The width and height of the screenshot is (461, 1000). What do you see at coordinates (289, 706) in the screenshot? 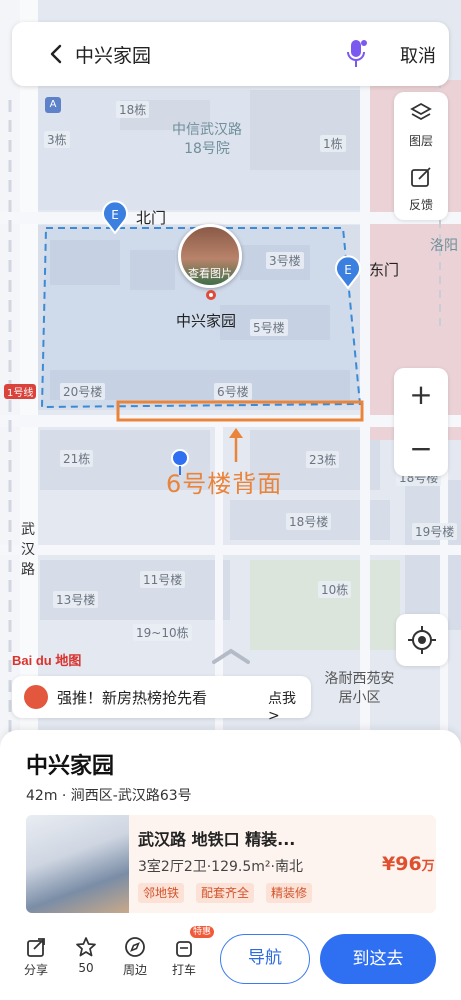
I see `promo-cta: 点我 >` at bounding box center [289, 706].